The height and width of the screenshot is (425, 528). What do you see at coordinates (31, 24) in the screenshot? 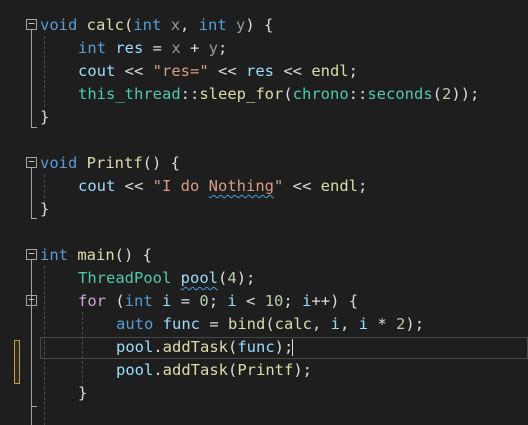
I see `fold-toggle-calc-icon: −` at bounding box center [31, 24].